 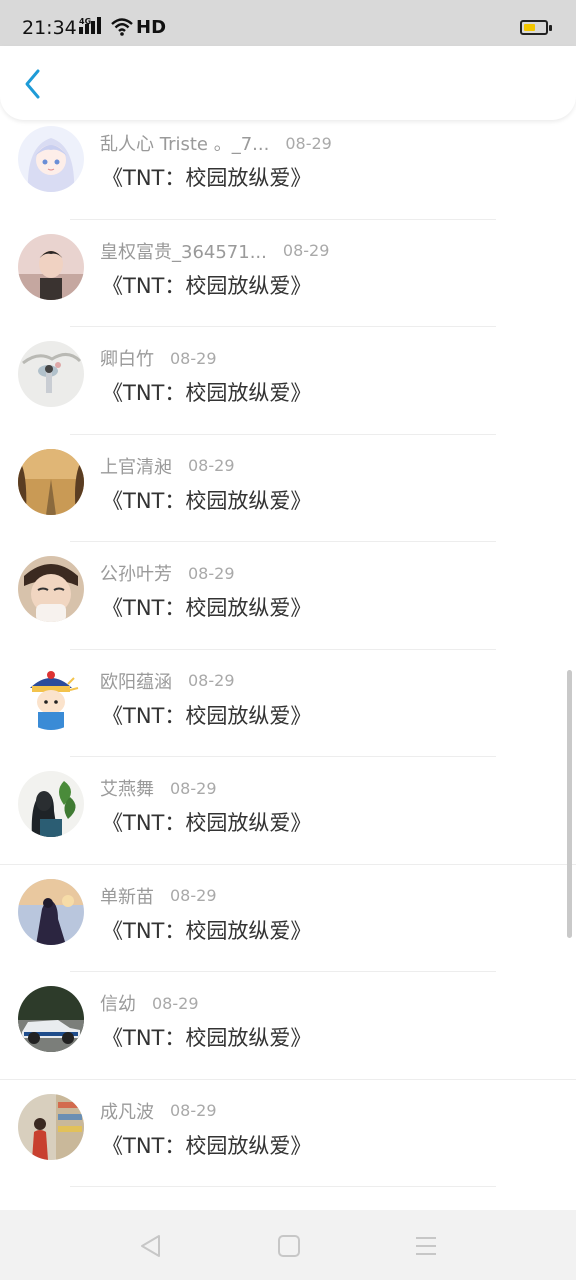 What do you see at coordinates (92, 28) in the screenshot?
I see `cellular-signal-icon: 4G` at bounding box center [92, 28].